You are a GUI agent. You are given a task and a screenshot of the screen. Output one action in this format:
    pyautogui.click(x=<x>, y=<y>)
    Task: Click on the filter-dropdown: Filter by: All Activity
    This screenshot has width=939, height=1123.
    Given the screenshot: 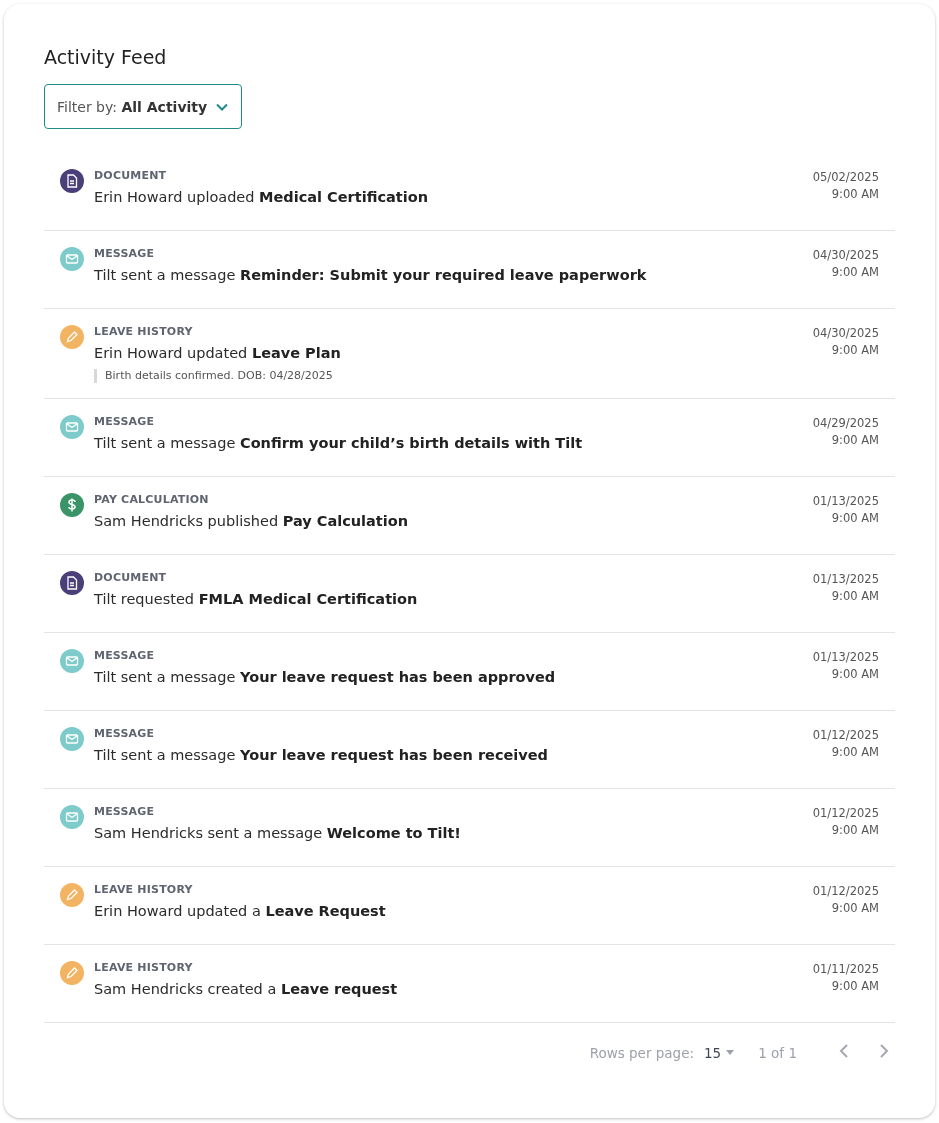 What is the action you would take?
    pyautogui.click(x=143, y=106)
    